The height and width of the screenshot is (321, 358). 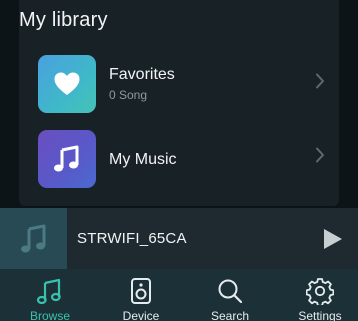 What do you see at coordinates (132, 238) in the screenshot?
I see `now-playing-title: STRWIFI_65CA` at bounding box center [132, 238].